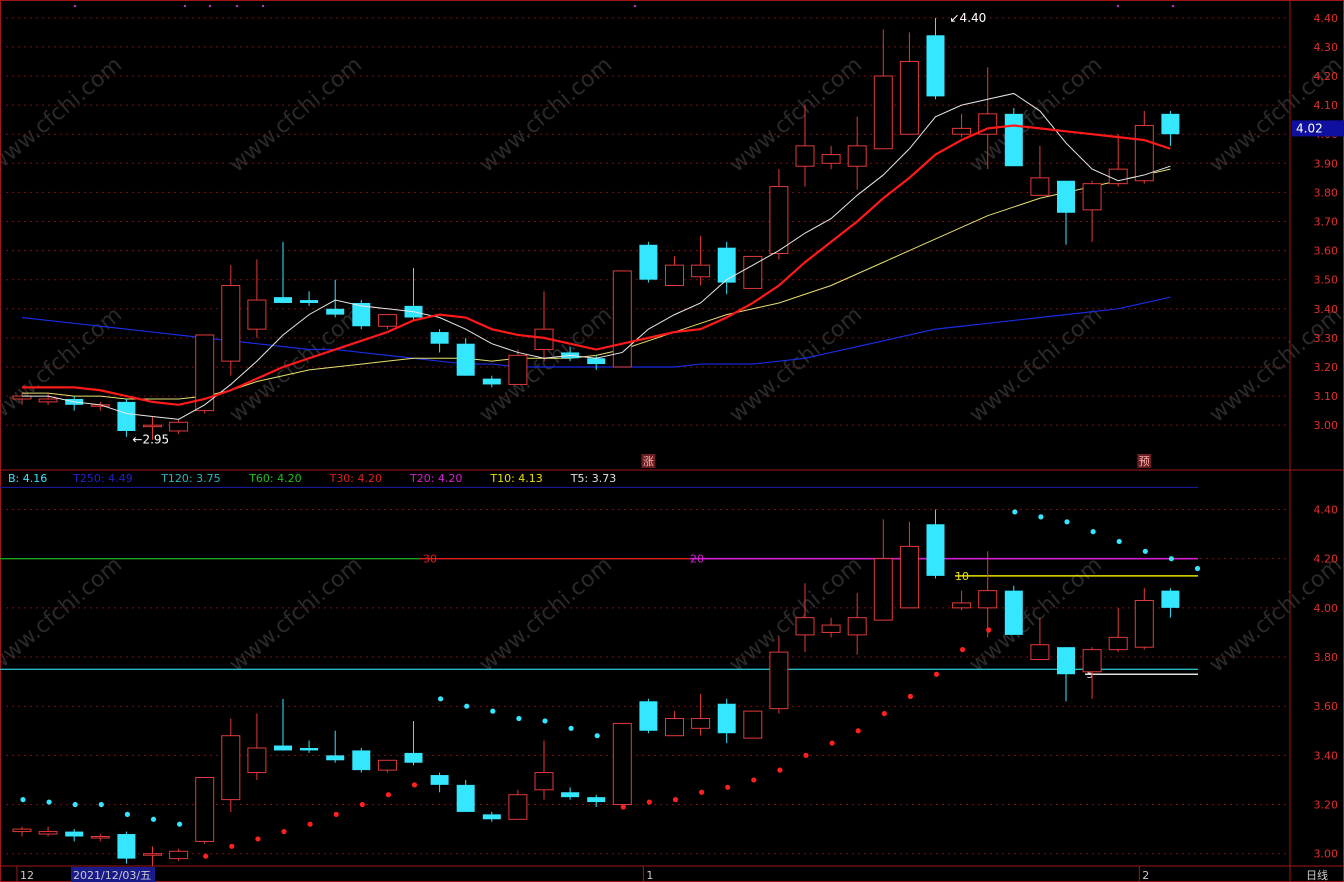 The image size is (1344, 882). Describe the element at coordinates (1317, 875) in the screenshot. I see `period-label: 日线` at that location.